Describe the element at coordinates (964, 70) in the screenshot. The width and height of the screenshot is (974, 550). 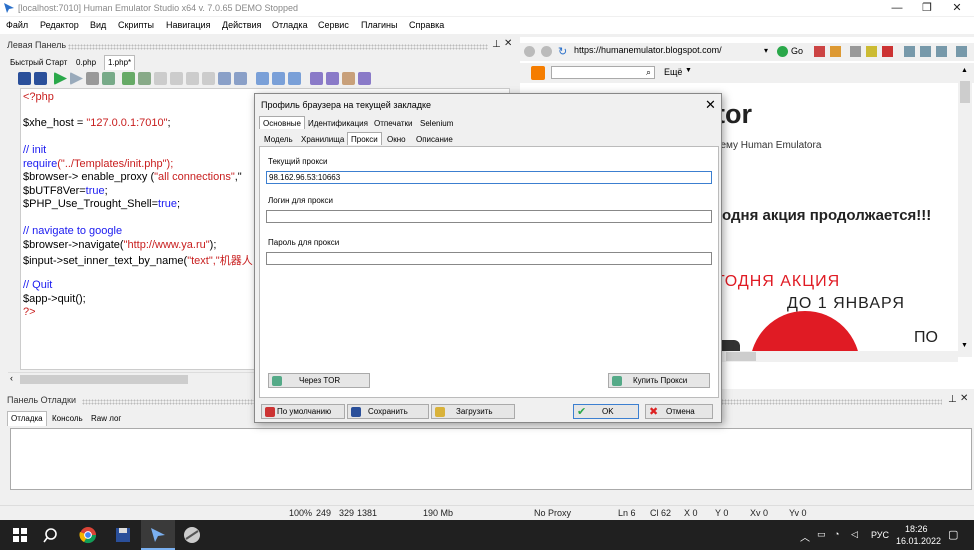
I see `scroll-up-icon: ▲` at that location.